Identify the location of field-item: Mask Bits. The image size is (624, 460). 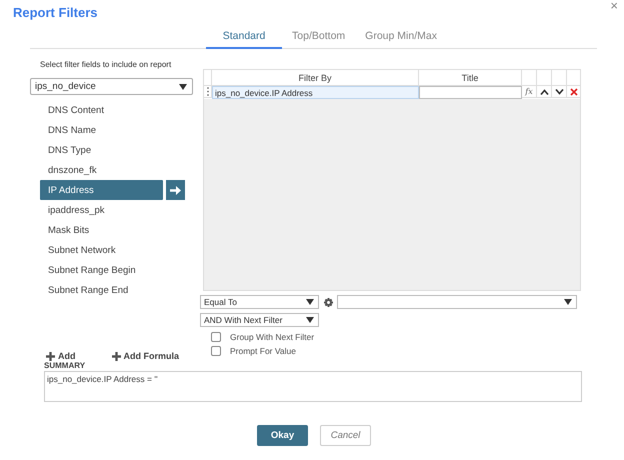
(101, 230).